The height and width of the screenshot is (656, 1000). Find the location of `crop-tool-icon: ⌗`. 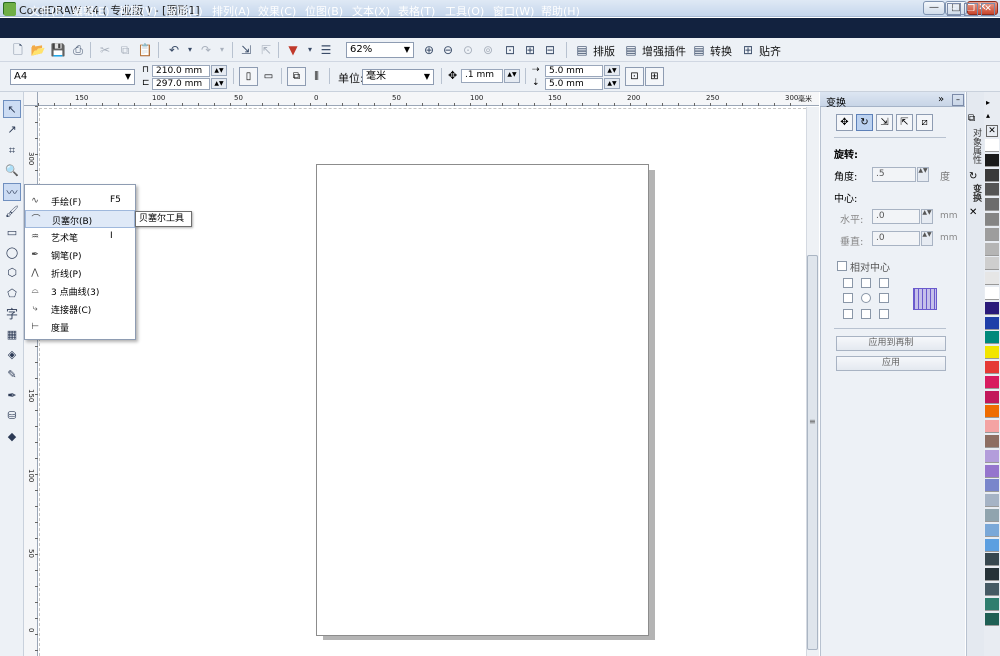

crop-tool-icon: ⌗ is located at coordinates (12, 151).